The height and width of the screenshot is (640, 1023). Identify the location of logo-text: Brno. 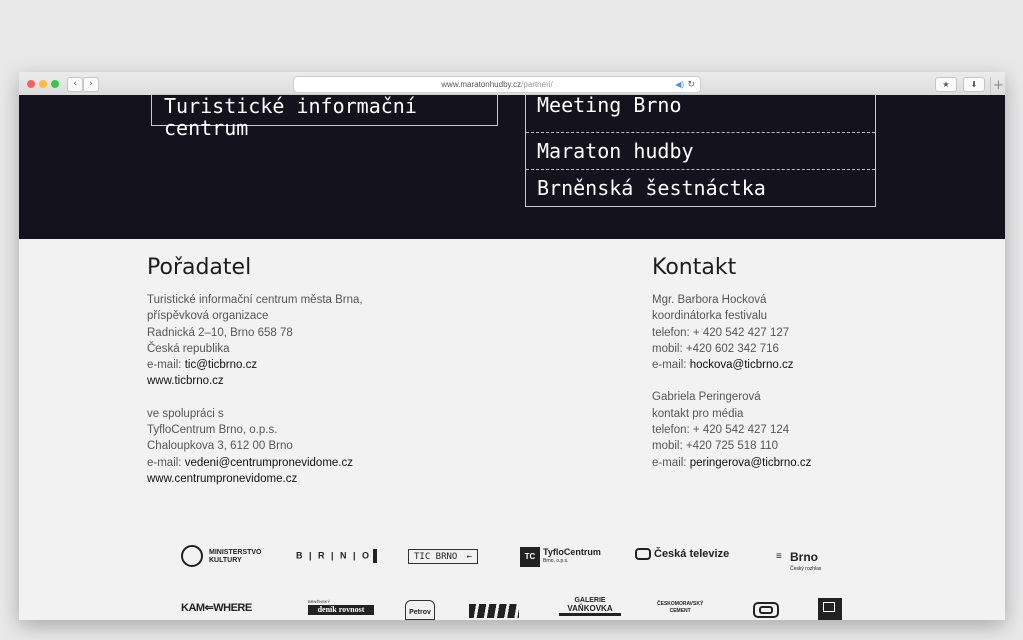
(804, 557).